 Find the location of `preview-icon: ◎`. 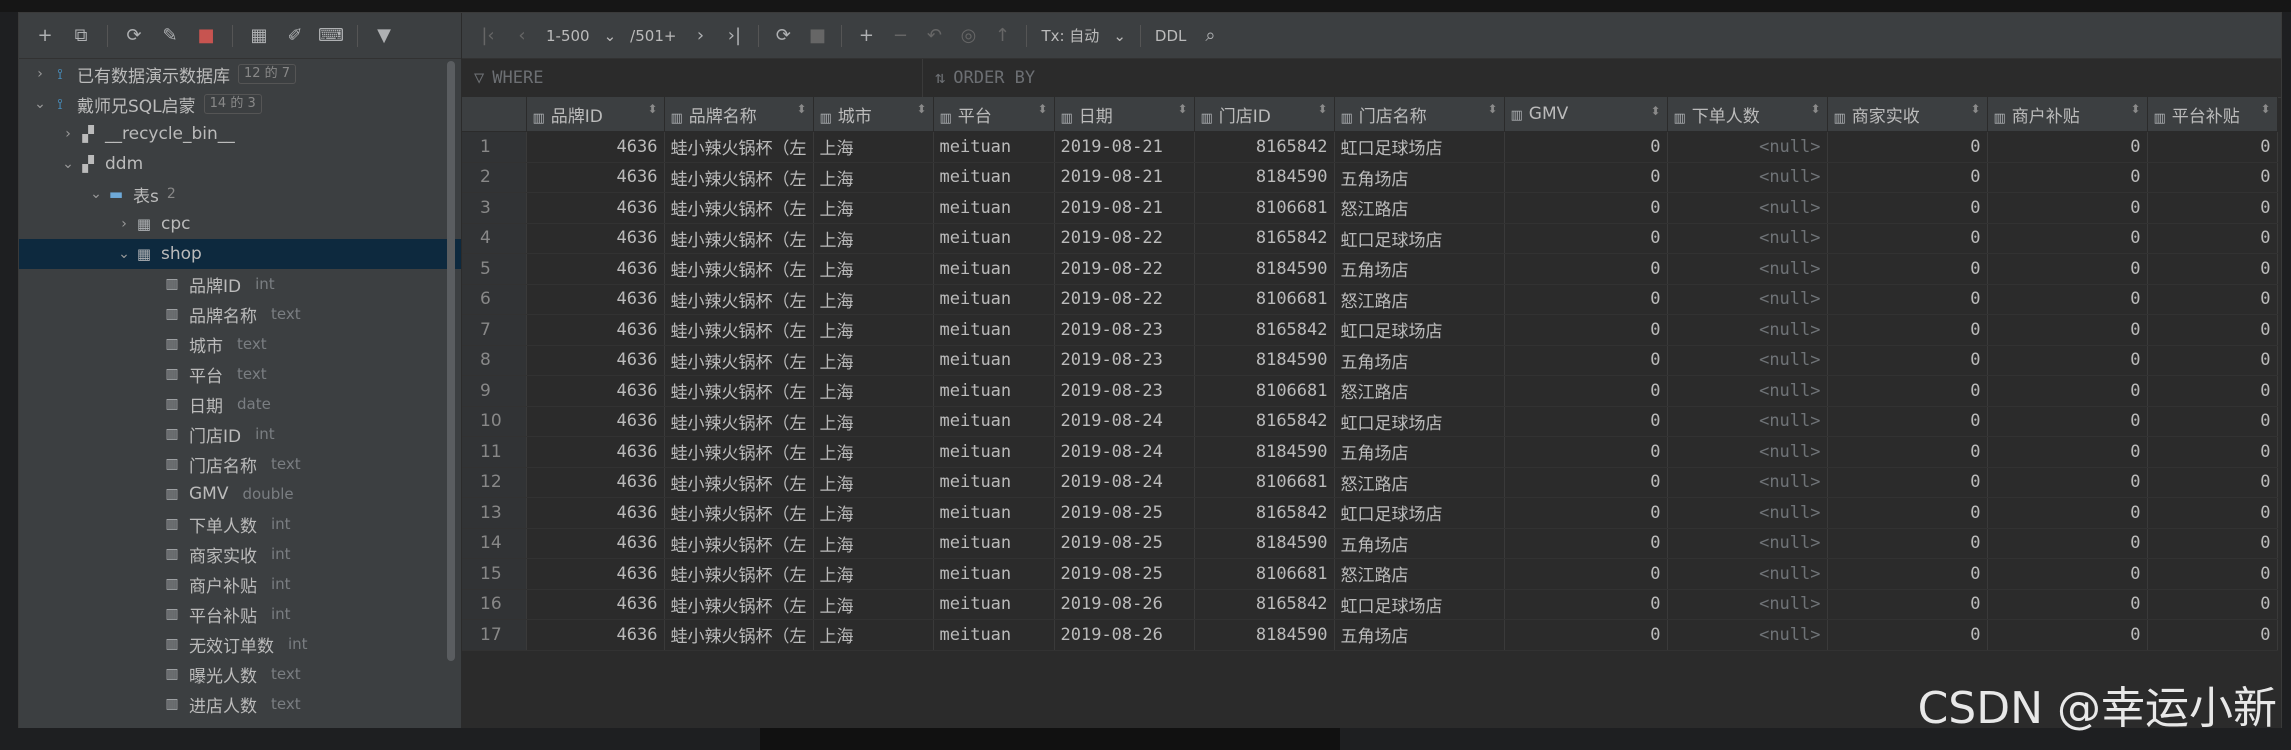

preview-icon: ◎ is located at coordinates (968, 36).